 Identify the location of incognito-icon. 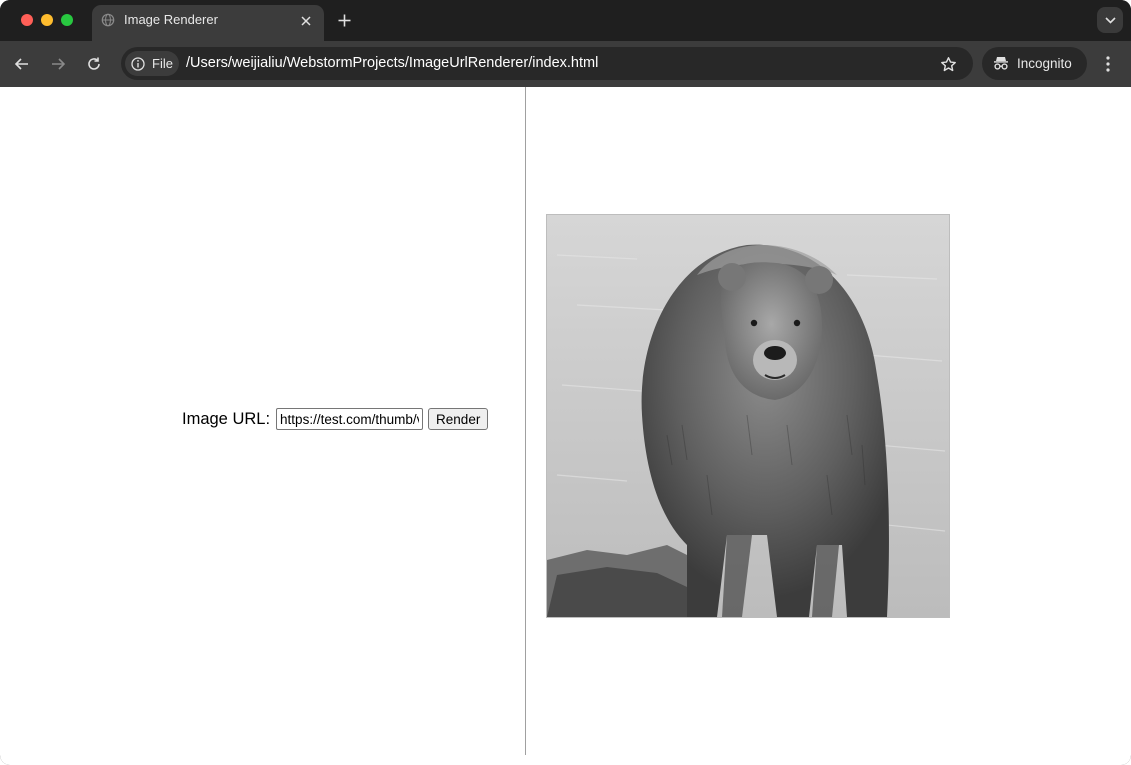
(1001, 63).